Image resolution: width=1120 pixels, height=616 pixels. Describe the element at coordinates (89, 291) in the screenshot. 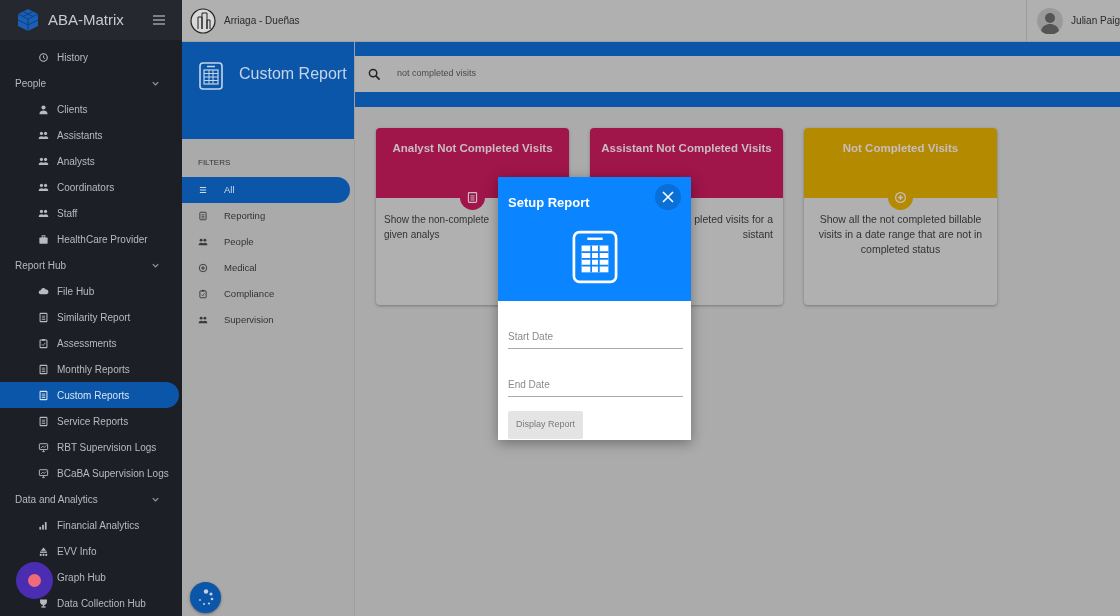

I see `sidebar-item: File Hub` at that location.